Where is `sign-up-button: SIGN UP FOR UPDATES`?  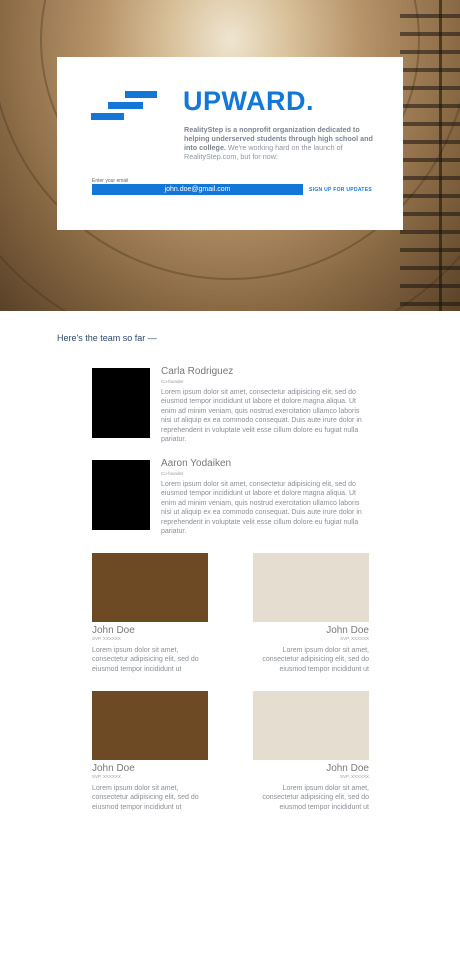
sign-up-button: SIGN UP FOR UPDATES is located at coordinates (340, 190).